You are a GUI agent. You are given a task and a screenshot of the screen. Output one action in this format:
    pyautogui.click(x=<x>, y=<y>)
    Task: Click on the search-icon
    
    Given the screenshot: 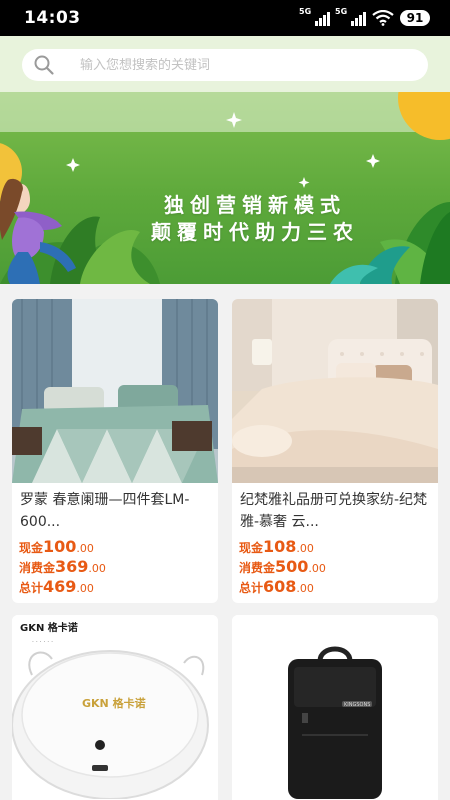 What is the action you would take?
    pyautogui.click(x=44, y=65)
    